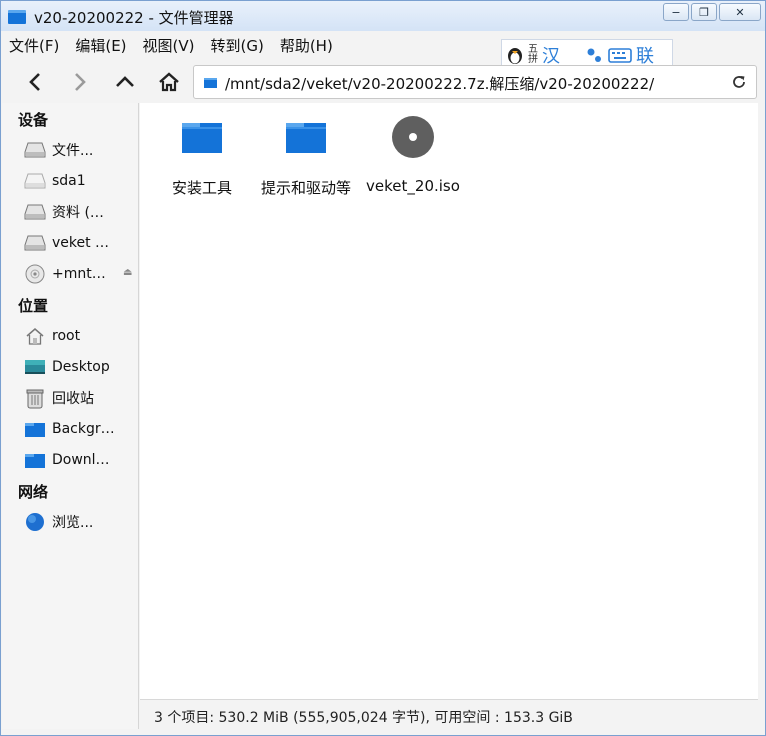 Image resolution: width=766 pixels, height=736 pixels. Describe the element at coordinates (134, 18) in the screenshot. I see `window-title: v20-20200222 - 文件管理器` at that location.